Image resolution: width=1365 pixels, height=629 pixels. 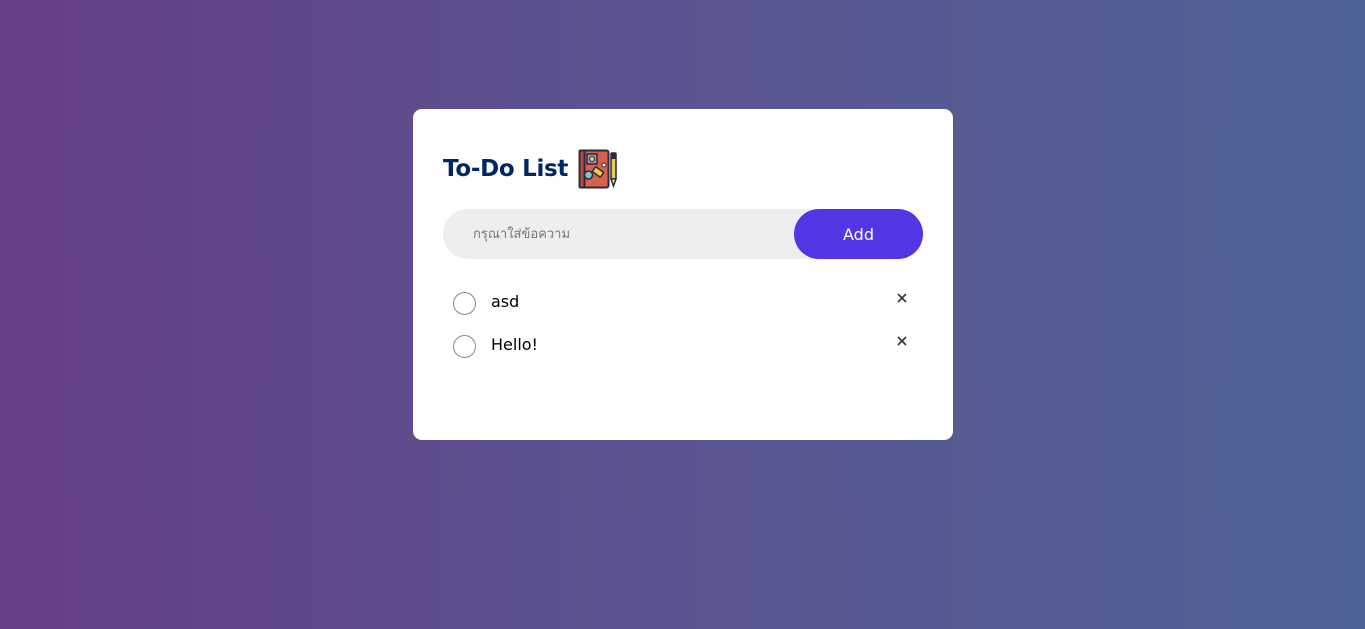 I want to click on task-text: asd, so click(x=505, y=301).